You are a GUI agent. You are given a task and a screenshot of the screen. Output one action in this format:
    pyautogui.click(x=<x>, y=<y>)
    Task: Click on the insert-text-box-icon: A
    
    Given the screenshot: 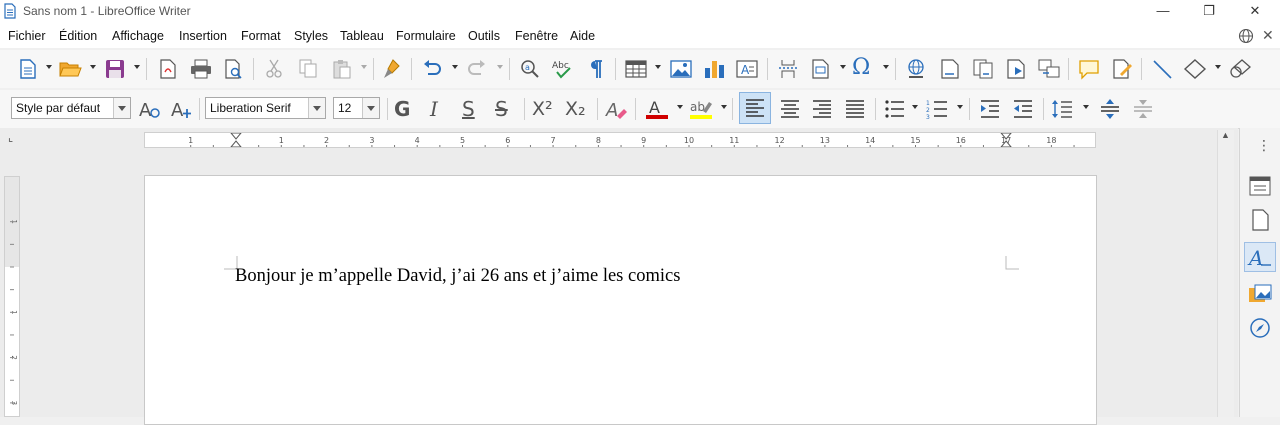 What is the action you would take?
    pyautogui.click(x=747, y=69)
    